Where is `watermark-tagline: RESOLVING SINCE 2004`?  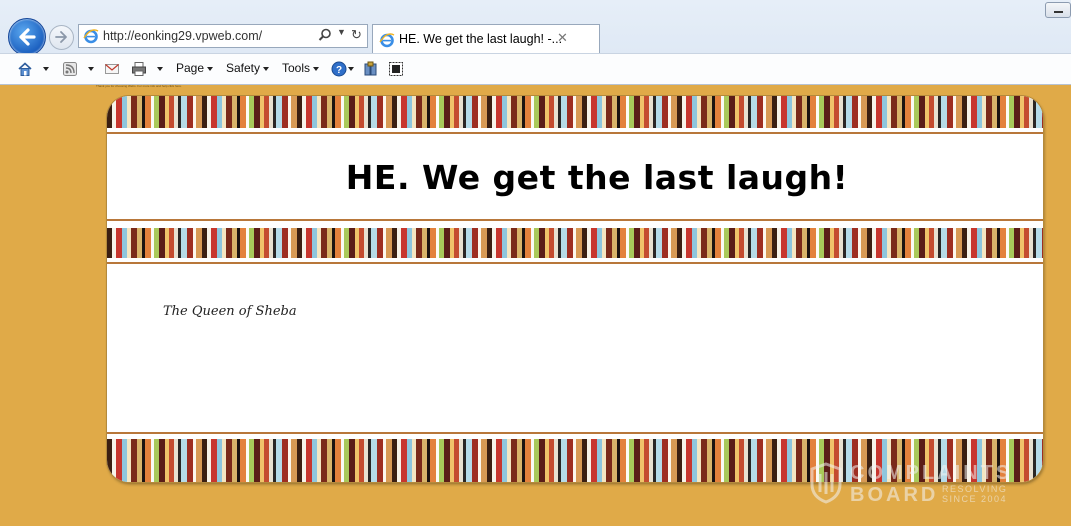 watermark-tagline: RESOLVING SINCE 2004 is located at coordinates (974, 494).